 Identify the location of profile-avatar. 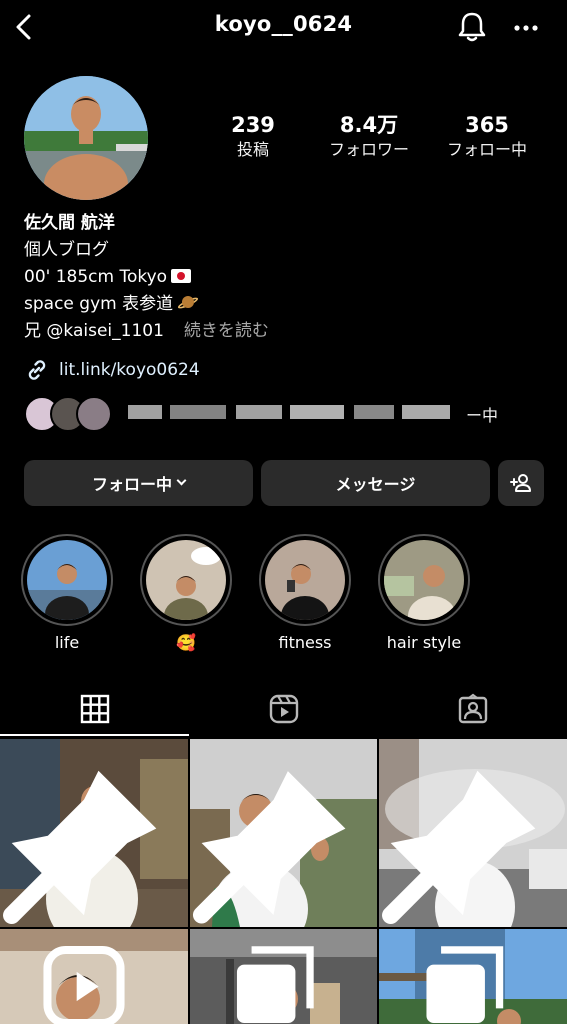
(86, 138).